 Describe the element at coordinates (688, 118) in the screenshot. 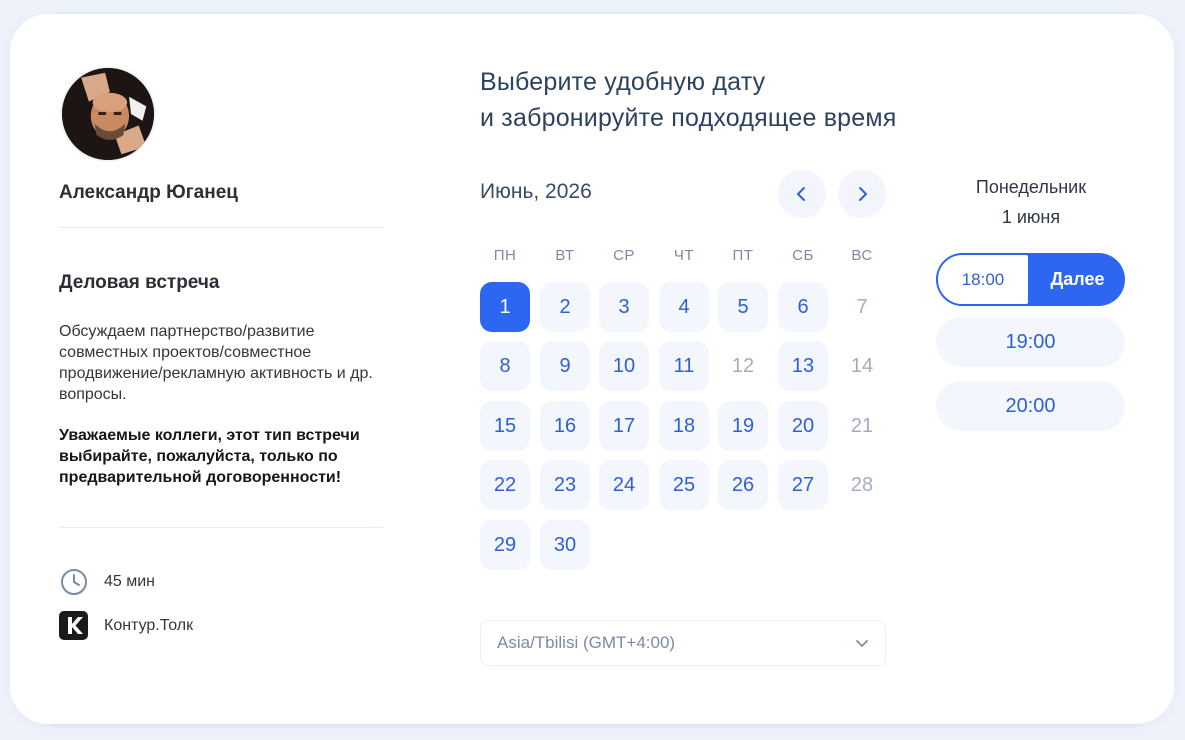

I see `page-title-line2: и забронируйте подходящее время` at that location.